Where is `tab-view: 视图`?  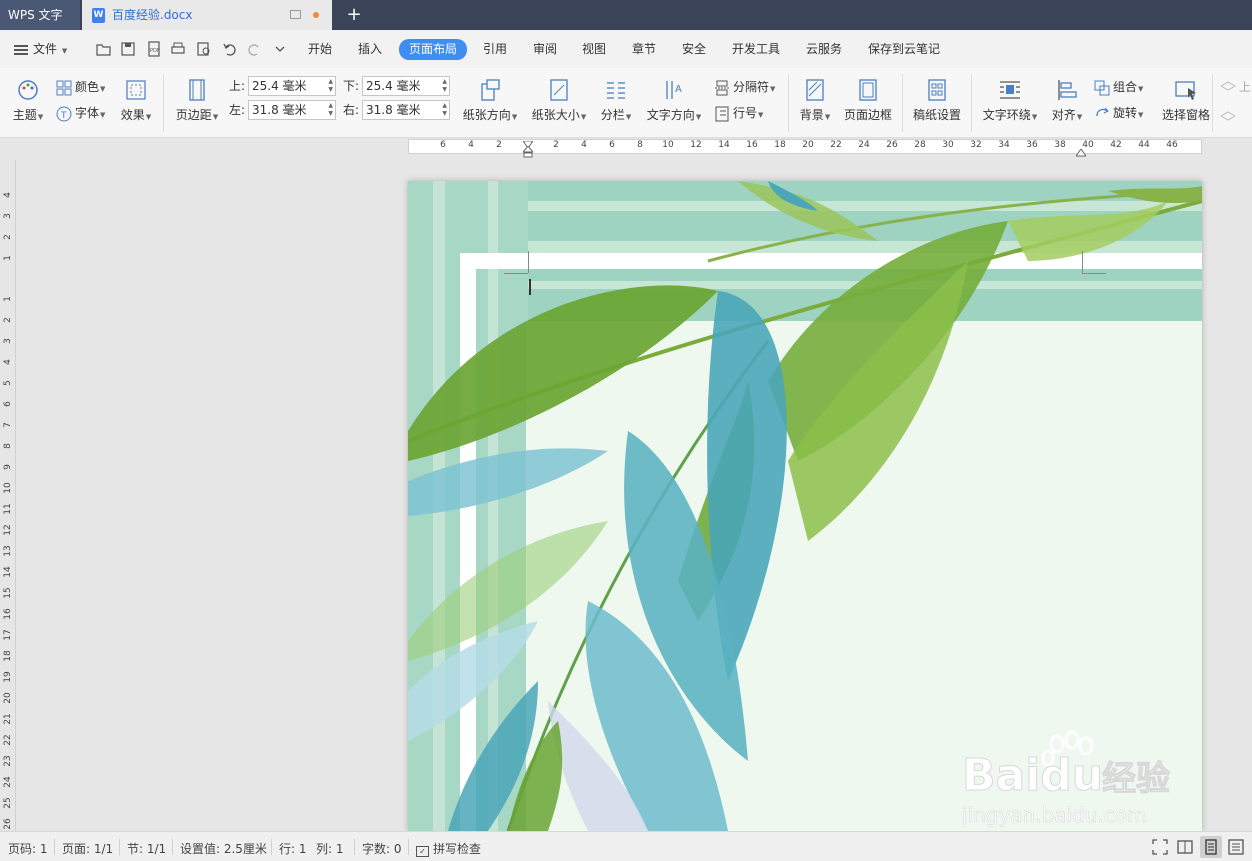 tab-view: 视图 is located at coordinates (594, 49).